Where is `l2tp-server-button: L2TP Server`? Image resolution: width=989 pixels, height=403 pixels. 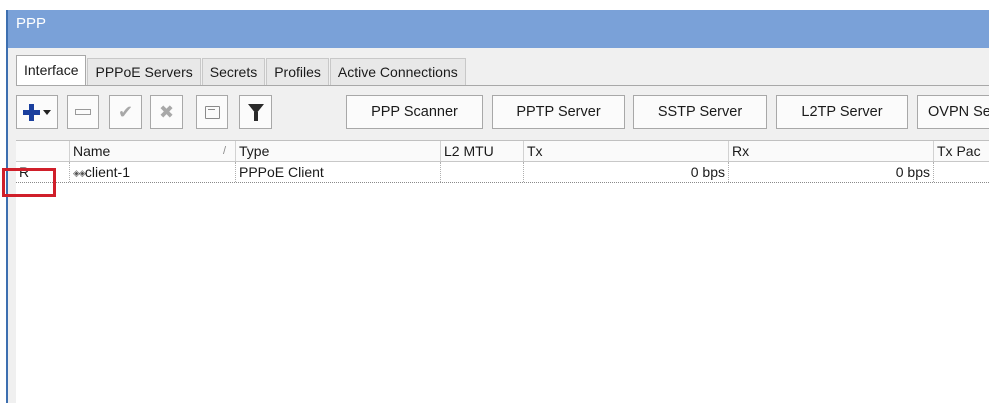
l2tp-server-button: L2TP Server is located at coordinates (842, 112).